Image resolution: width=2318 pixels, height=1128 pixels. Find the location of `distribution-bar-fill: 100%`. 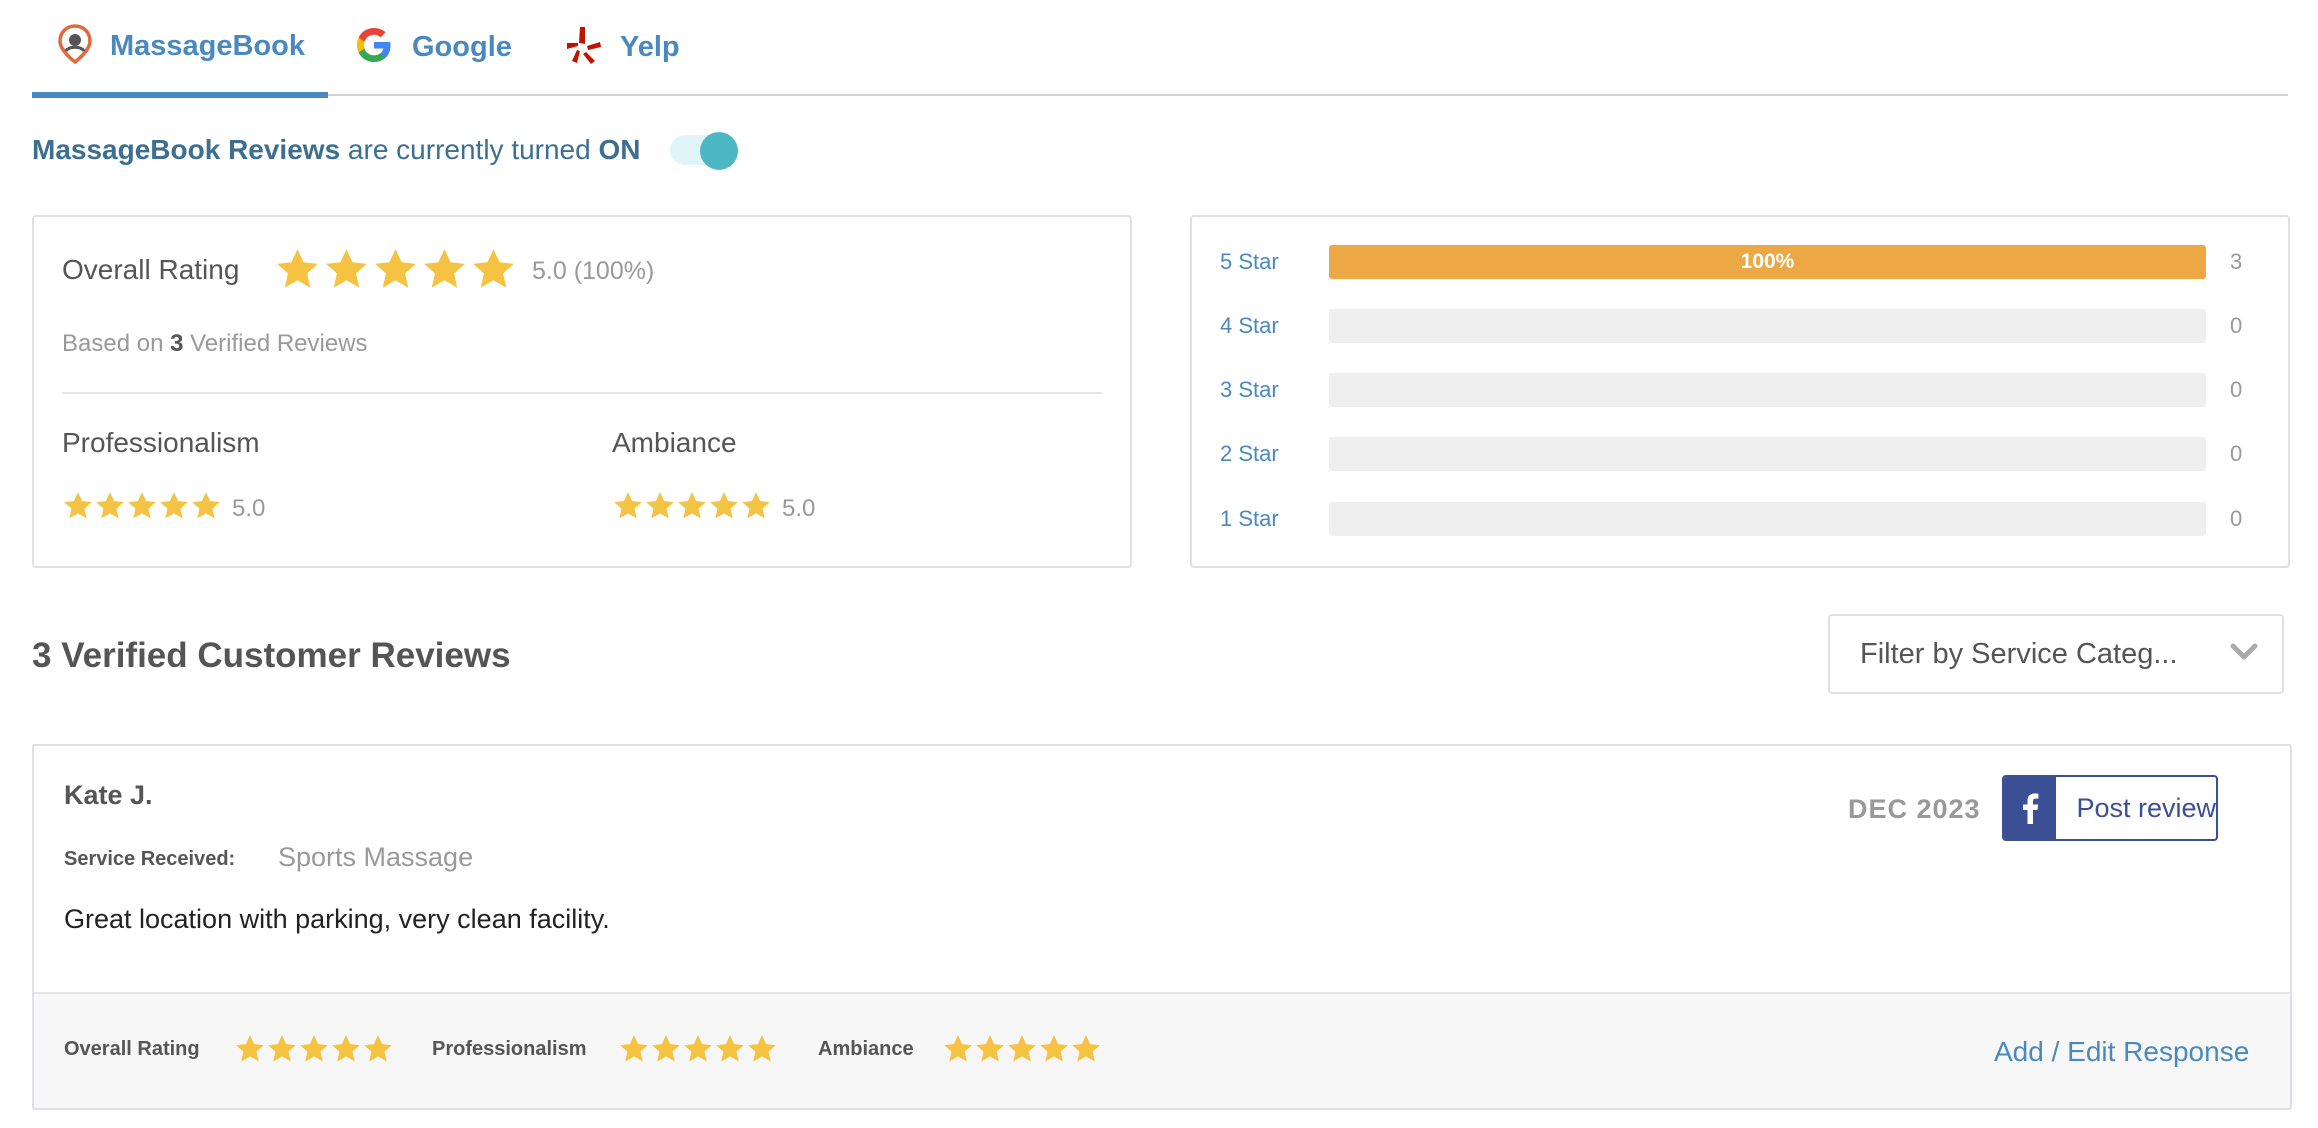

distribution-bar-fill: 100% is located at coordinates (1767, 262).